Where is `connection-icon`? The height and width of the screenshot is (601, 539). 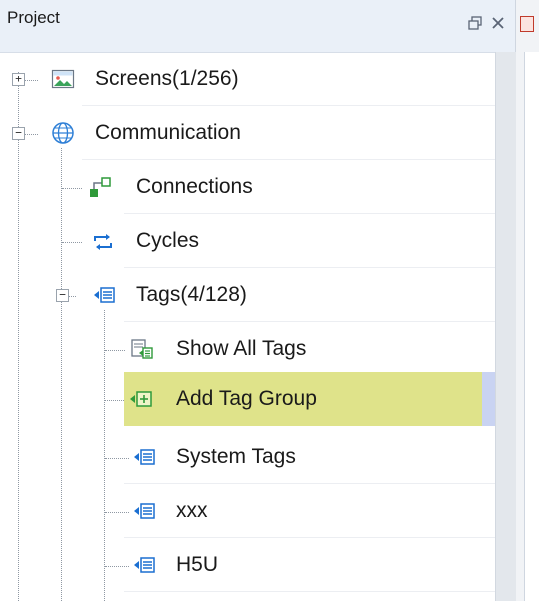 connection-icon is located at coordinates (100, 187).